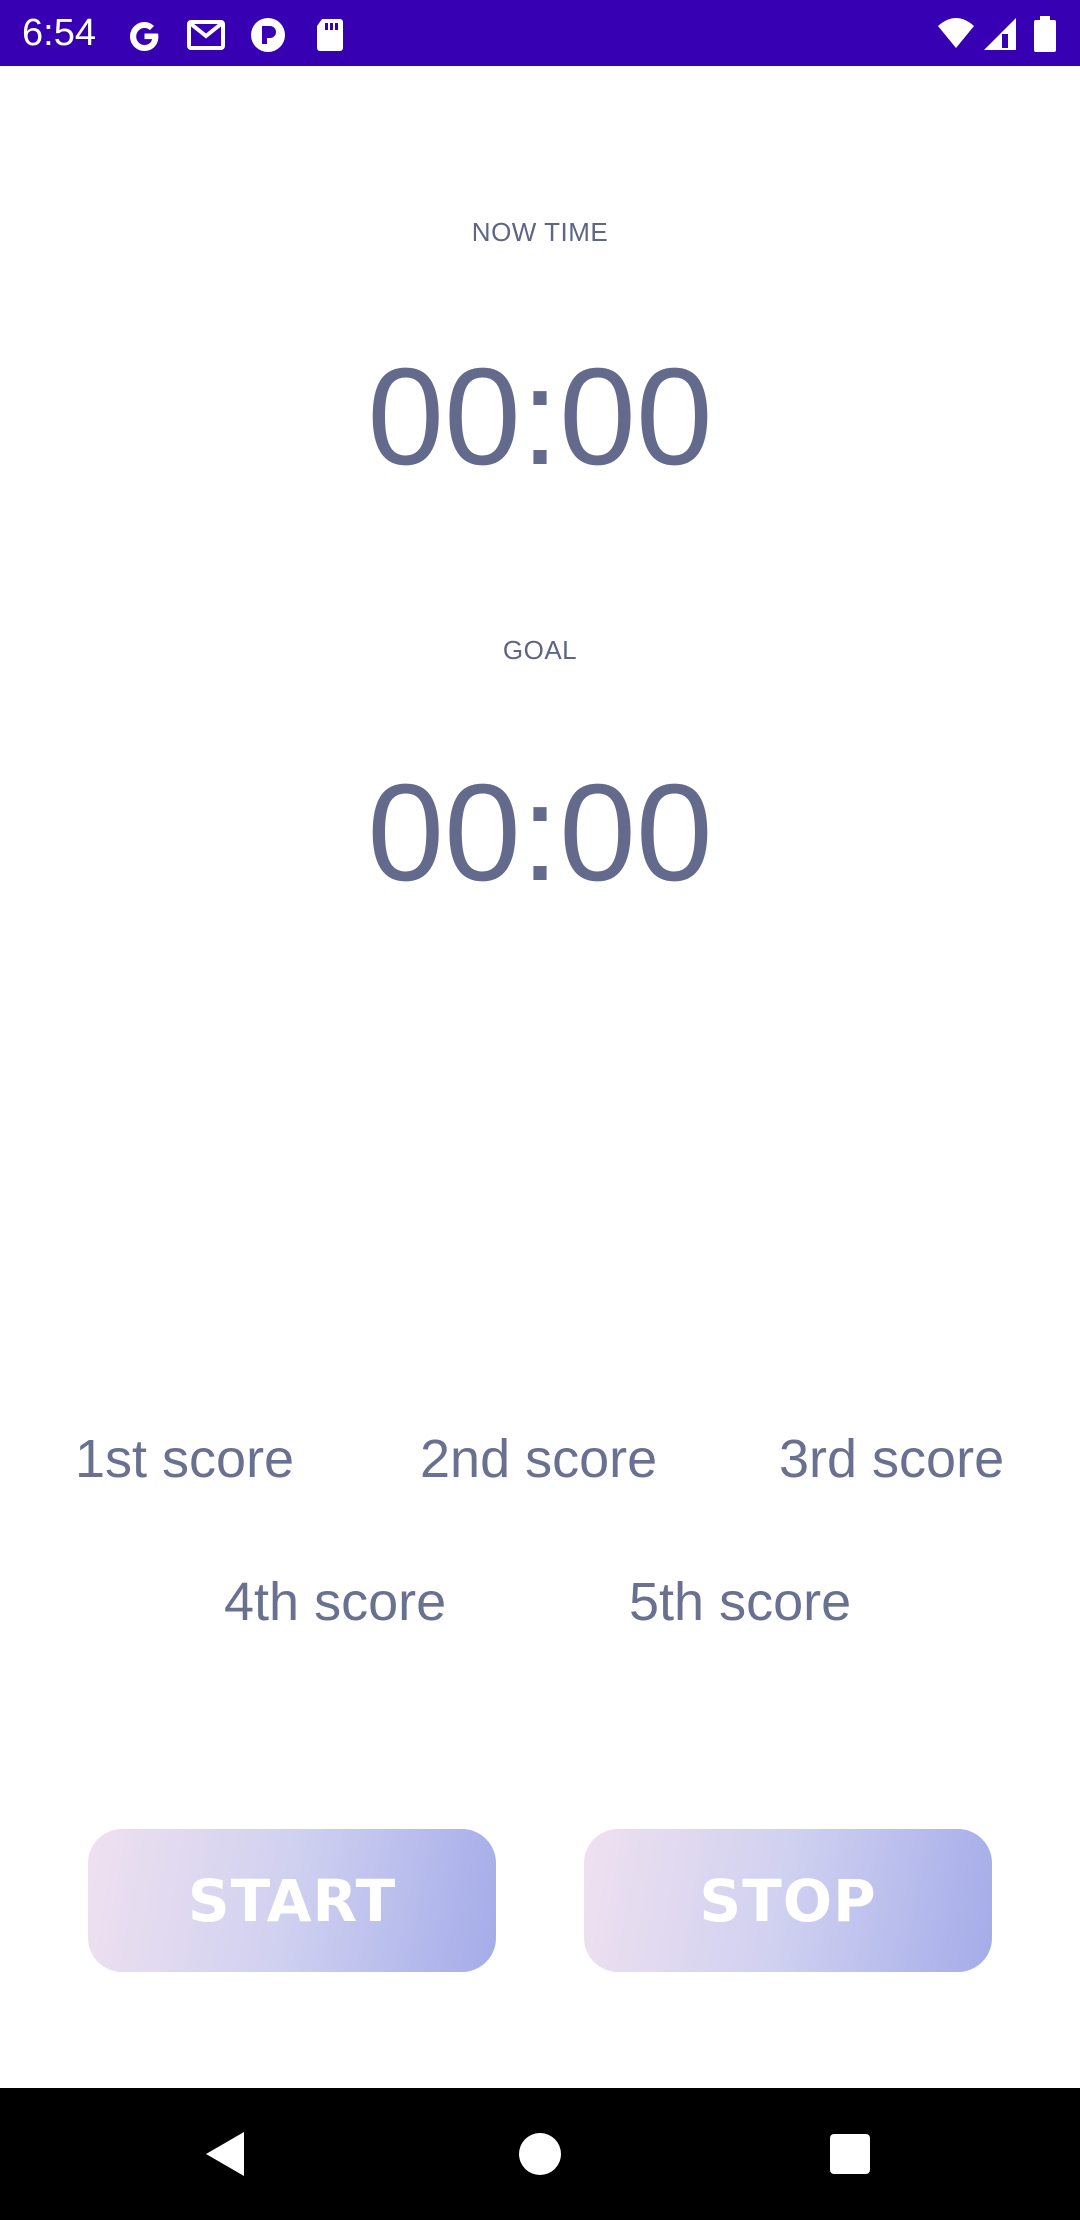 The image size is (1080, 2220). I want to click on start-button-label: START, so click(292, 1900).